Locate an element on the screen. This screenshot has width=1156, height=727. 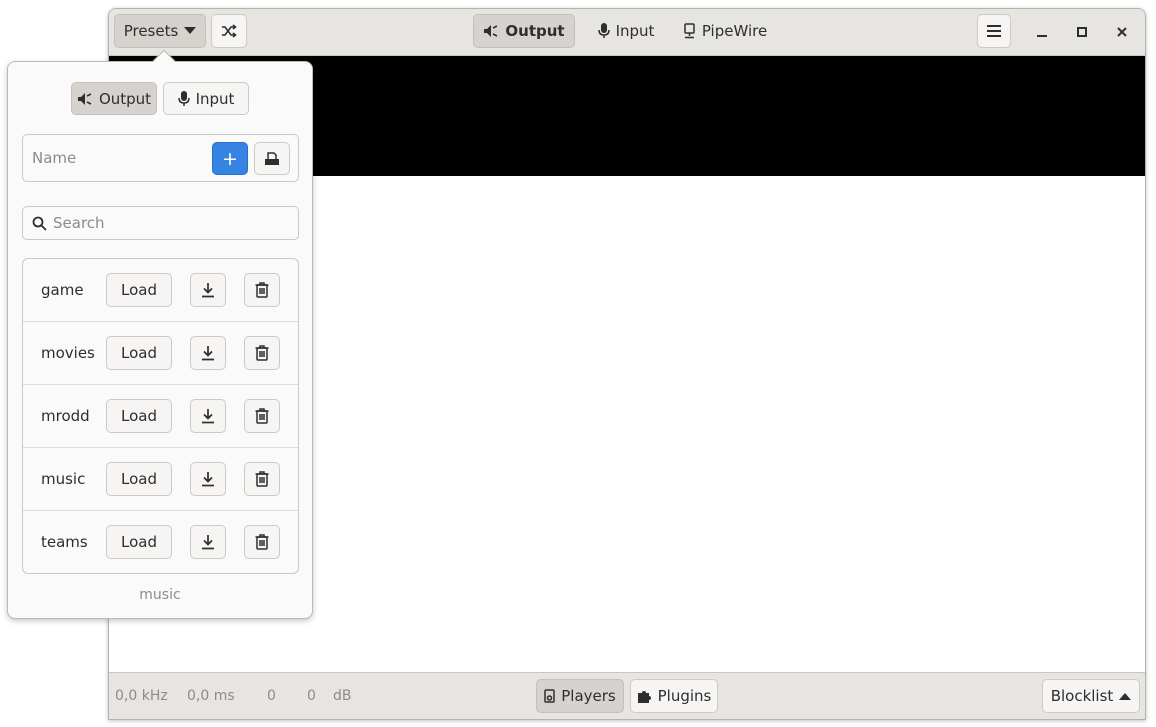
preset-row: mrodd Load is located at coordinates (160, 416).